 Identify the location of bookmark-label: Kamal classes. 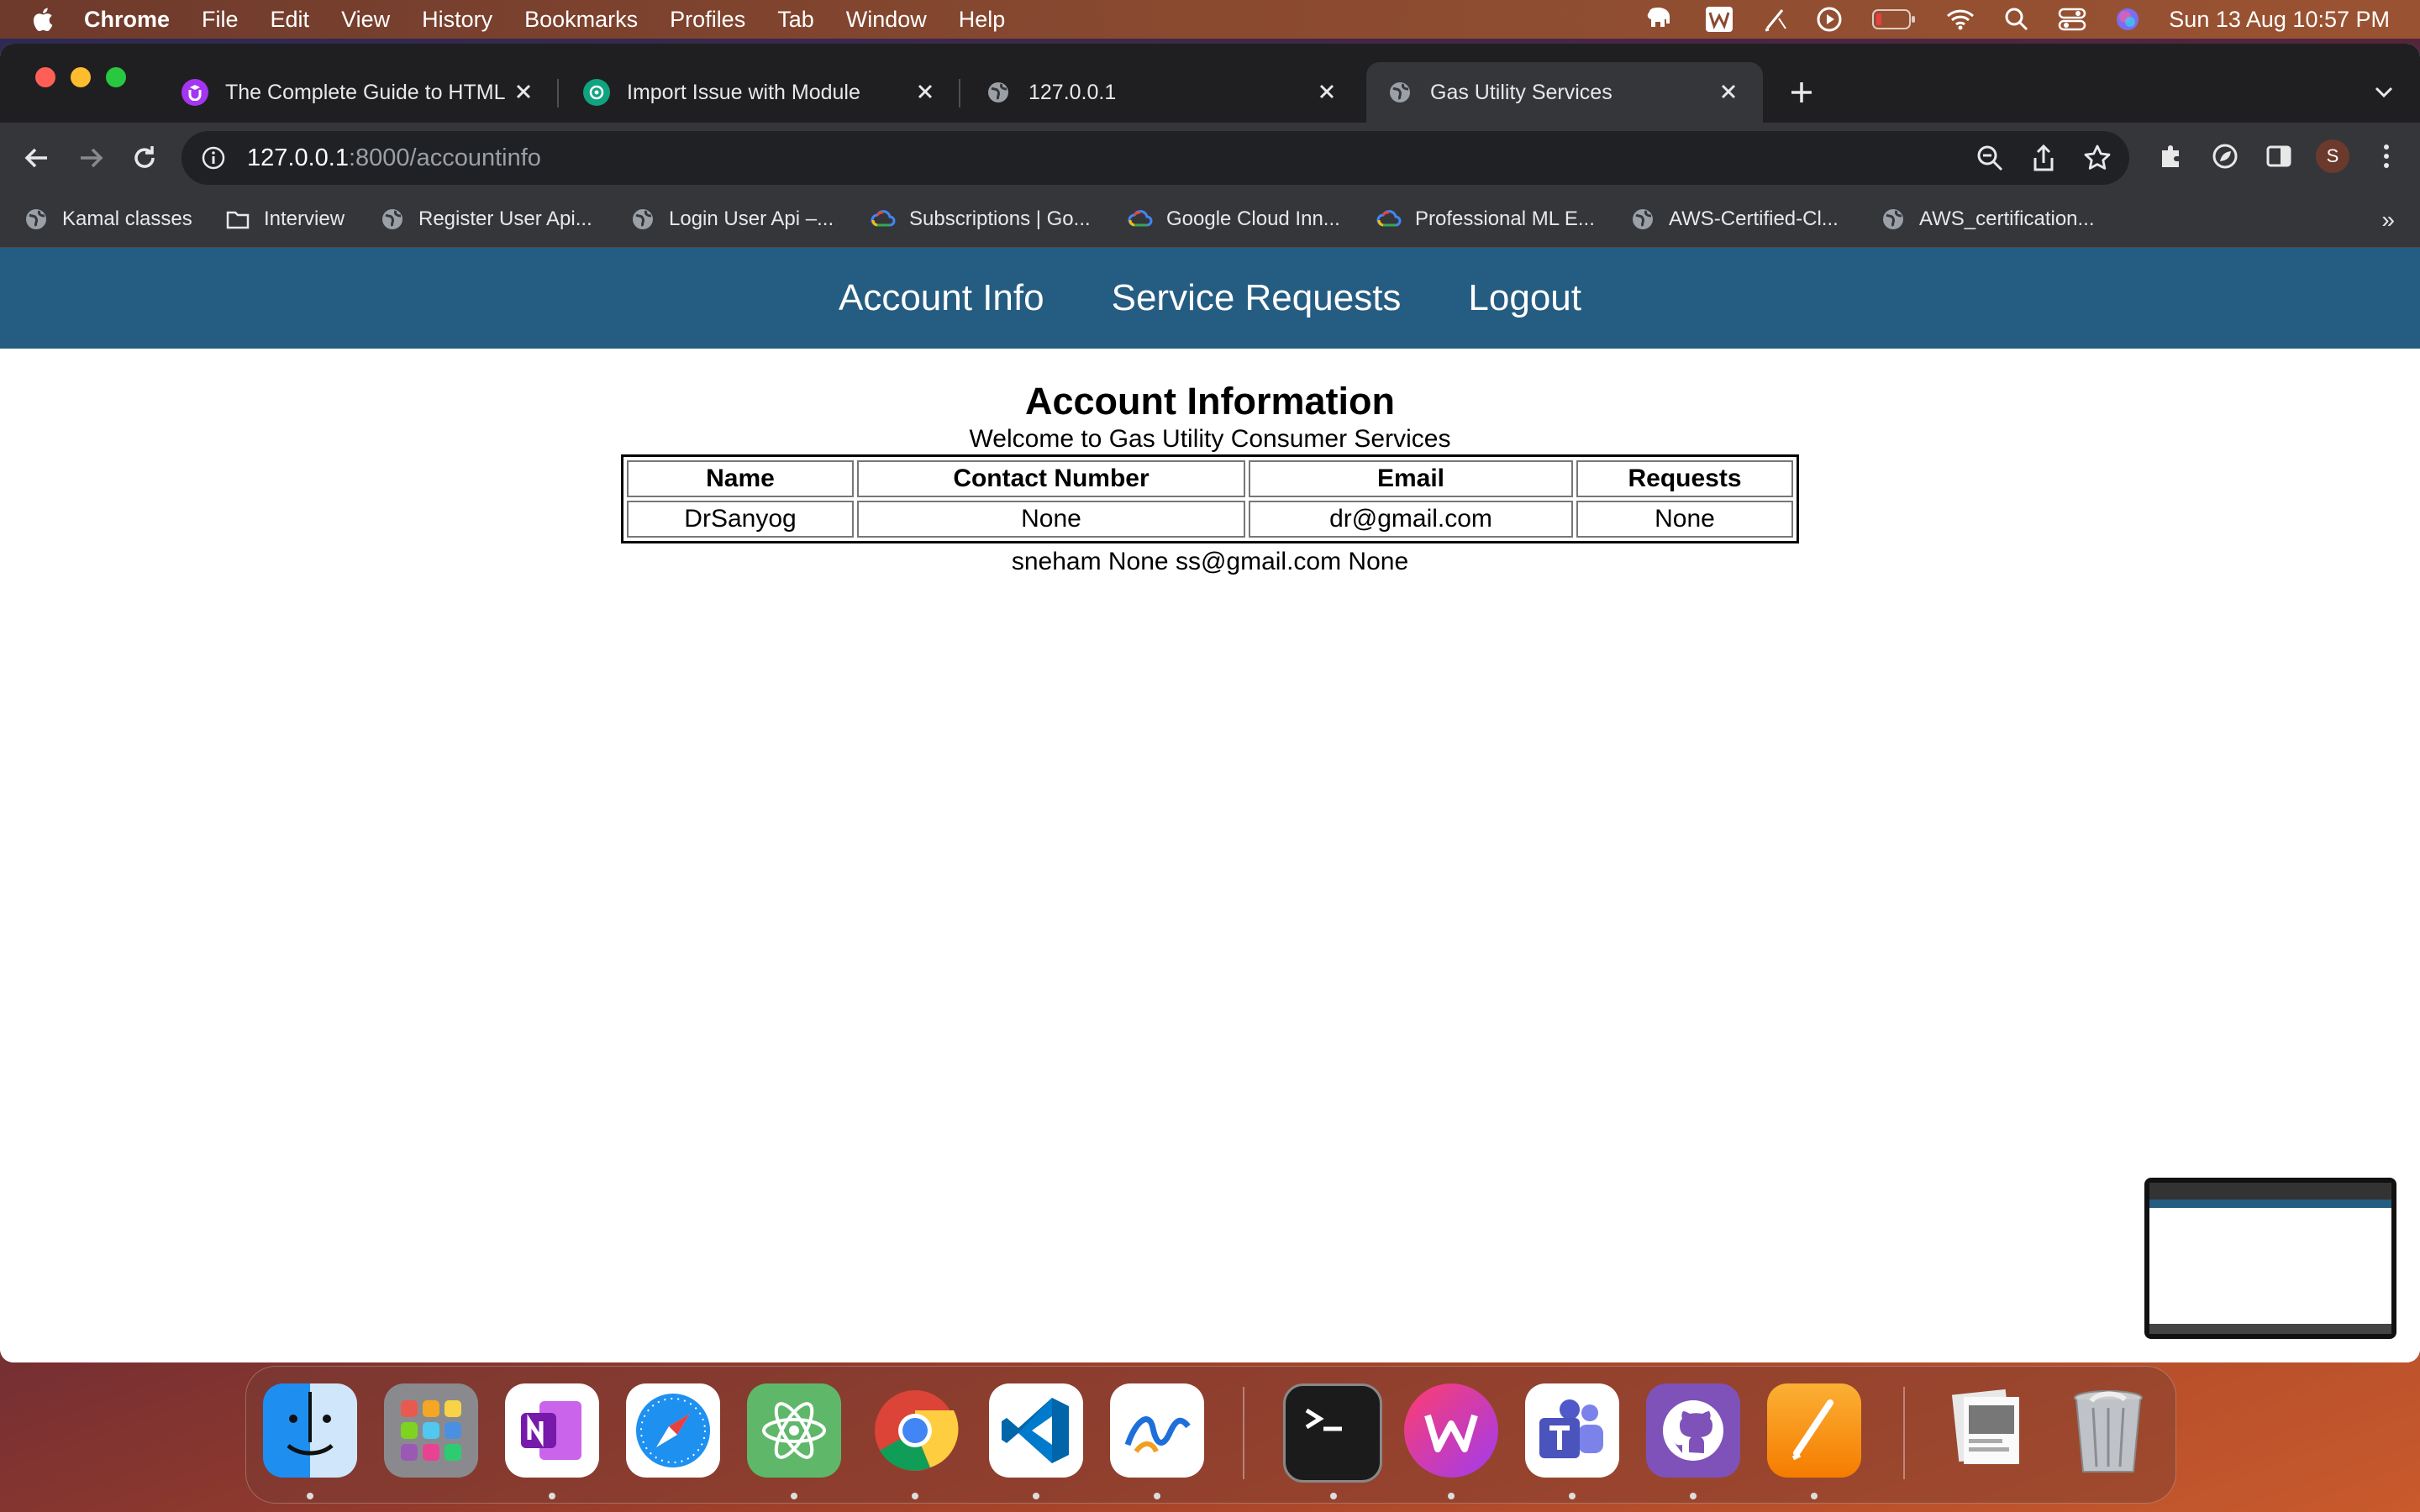
(127, 218).